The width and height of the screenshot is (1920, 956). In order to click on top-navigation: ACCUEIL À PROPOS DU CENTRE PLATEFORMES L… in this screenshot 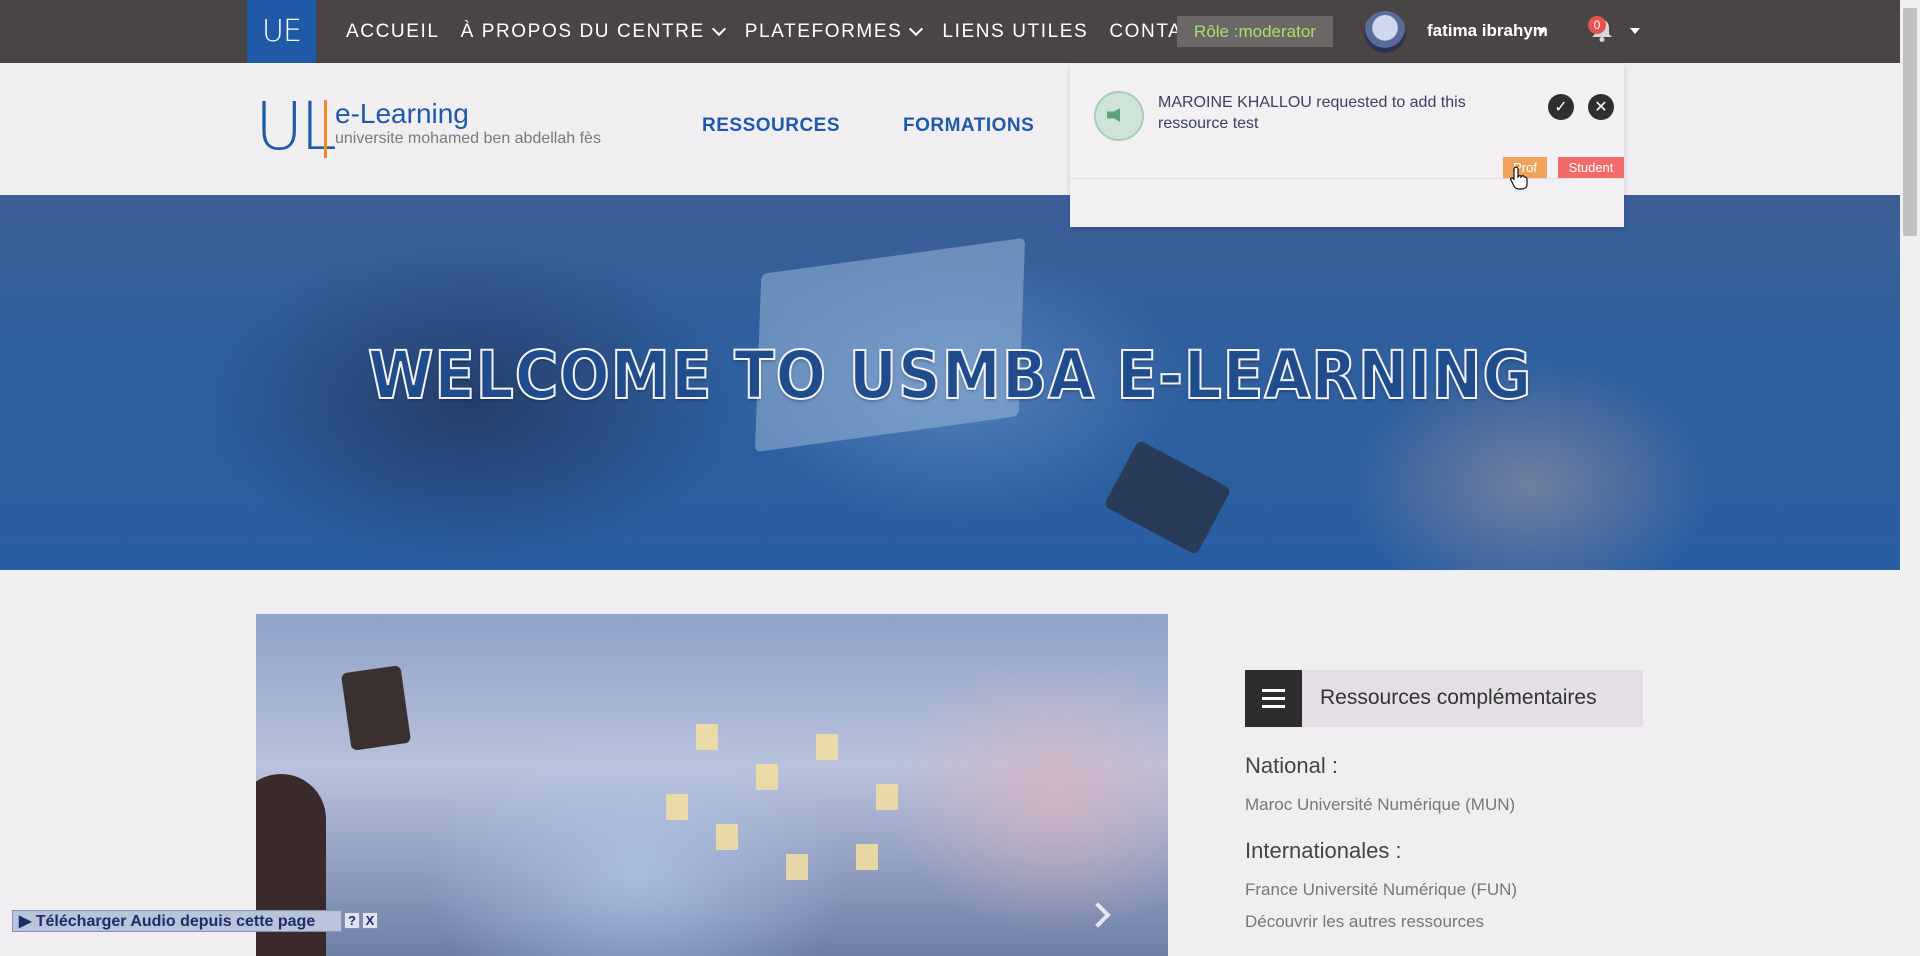, I will do `click(789, 31)`.